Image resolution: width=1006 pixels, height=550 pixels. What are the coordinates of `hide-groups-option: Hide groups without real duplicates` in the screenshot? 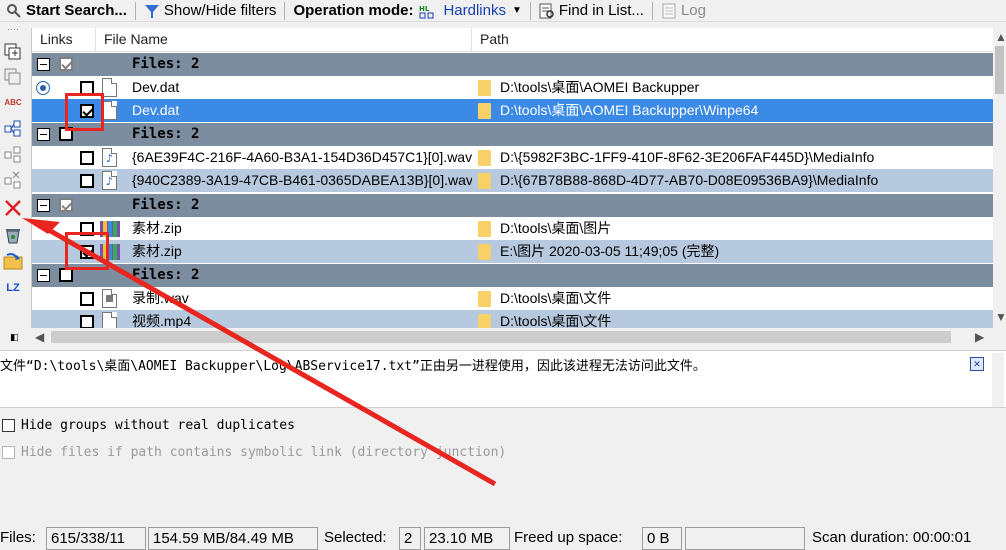 It's located at (148, 425).